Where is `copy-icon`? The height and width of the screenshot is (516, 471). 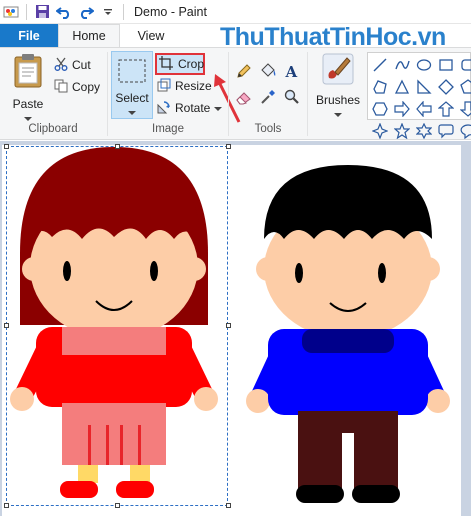
copy-icon is located at coordinates (61, 87).